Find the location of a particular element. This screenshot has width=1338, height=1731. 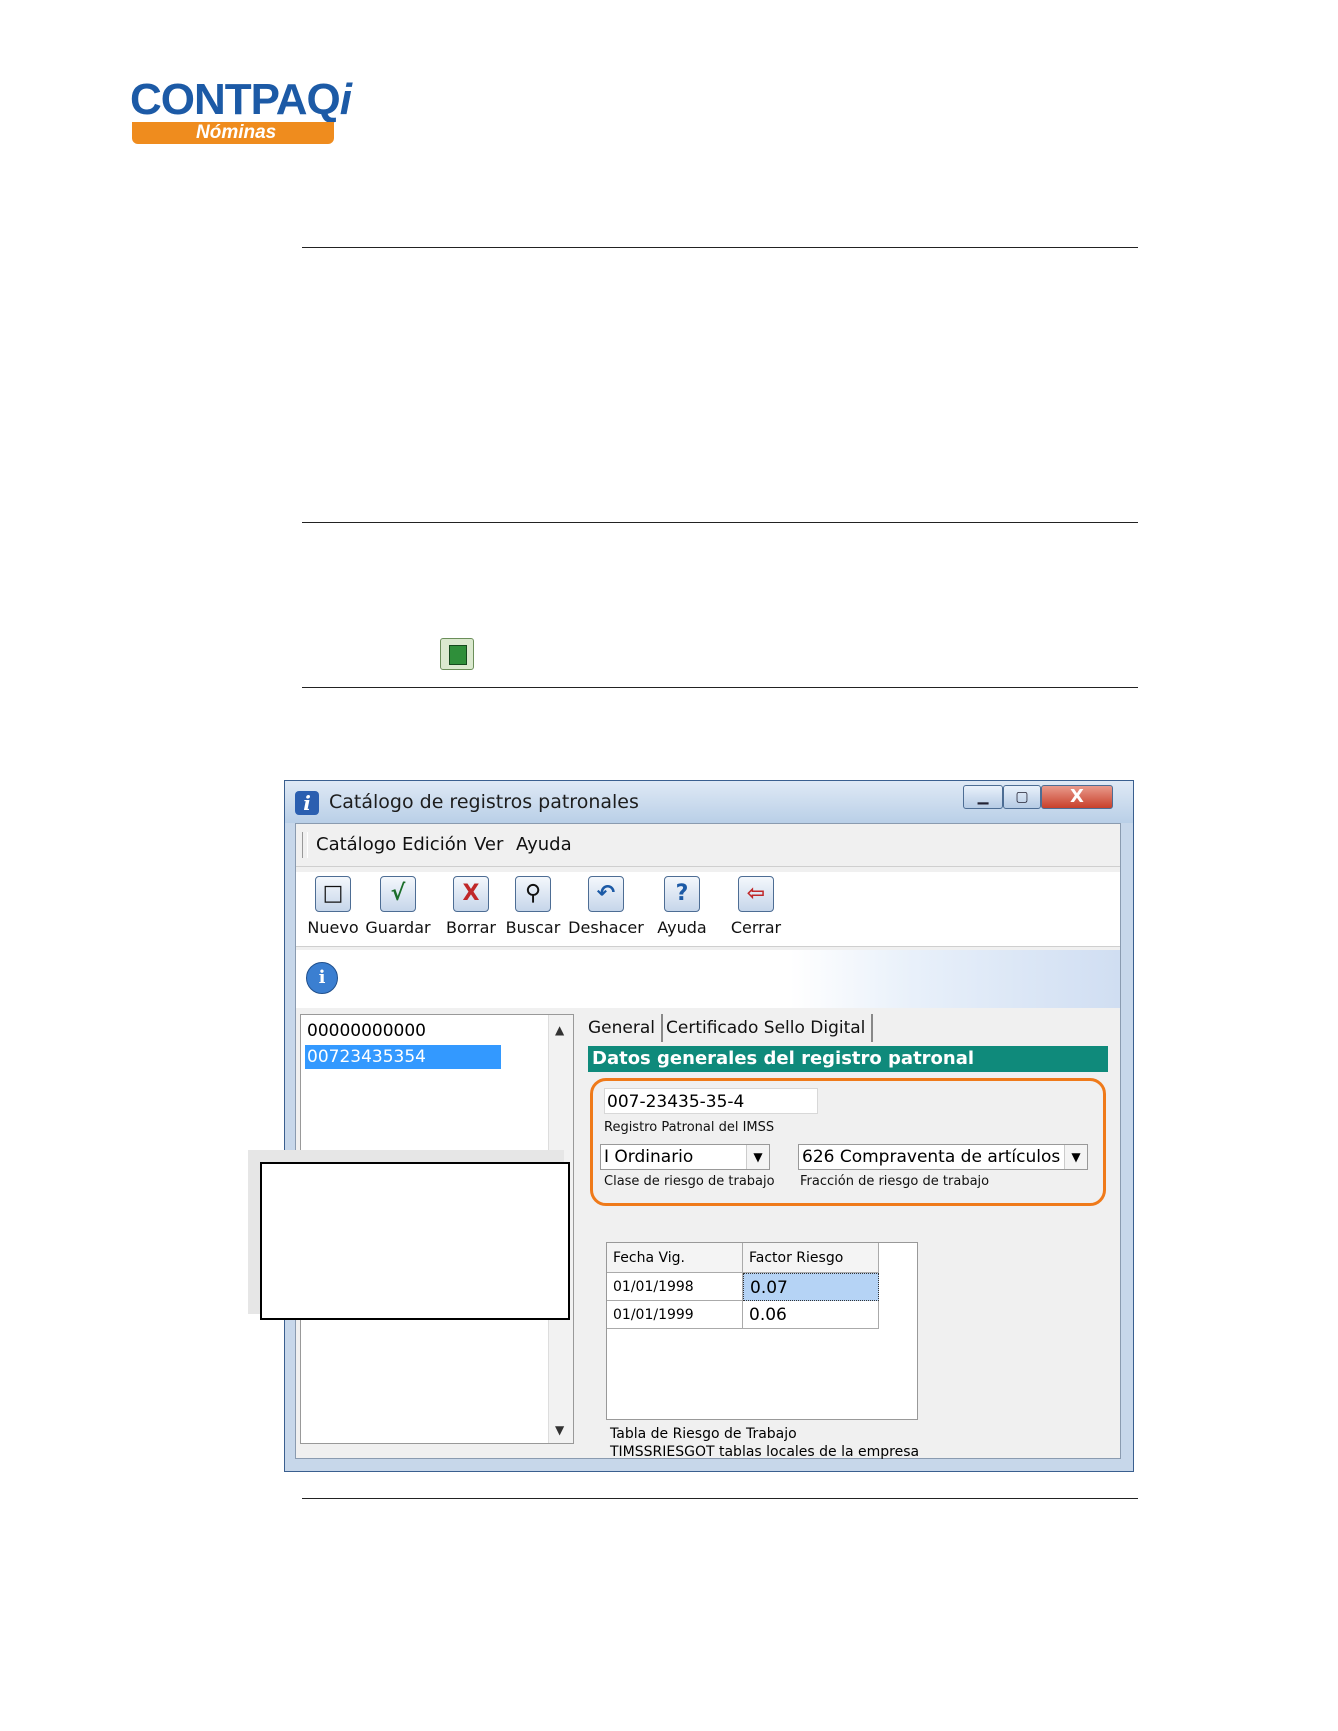

nuevo-button: □ Nuevo is located at coordinates (333, 906).